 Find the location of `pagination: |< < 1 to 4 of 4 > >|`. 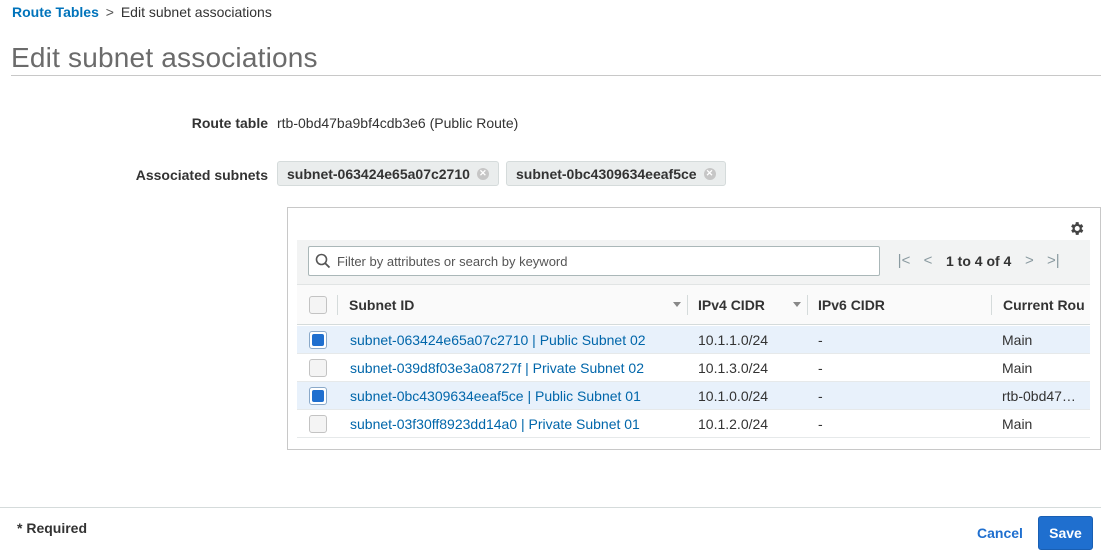

pagination: |< < 1 to 4 of 4 > >| is located at coordinates (978, 260).